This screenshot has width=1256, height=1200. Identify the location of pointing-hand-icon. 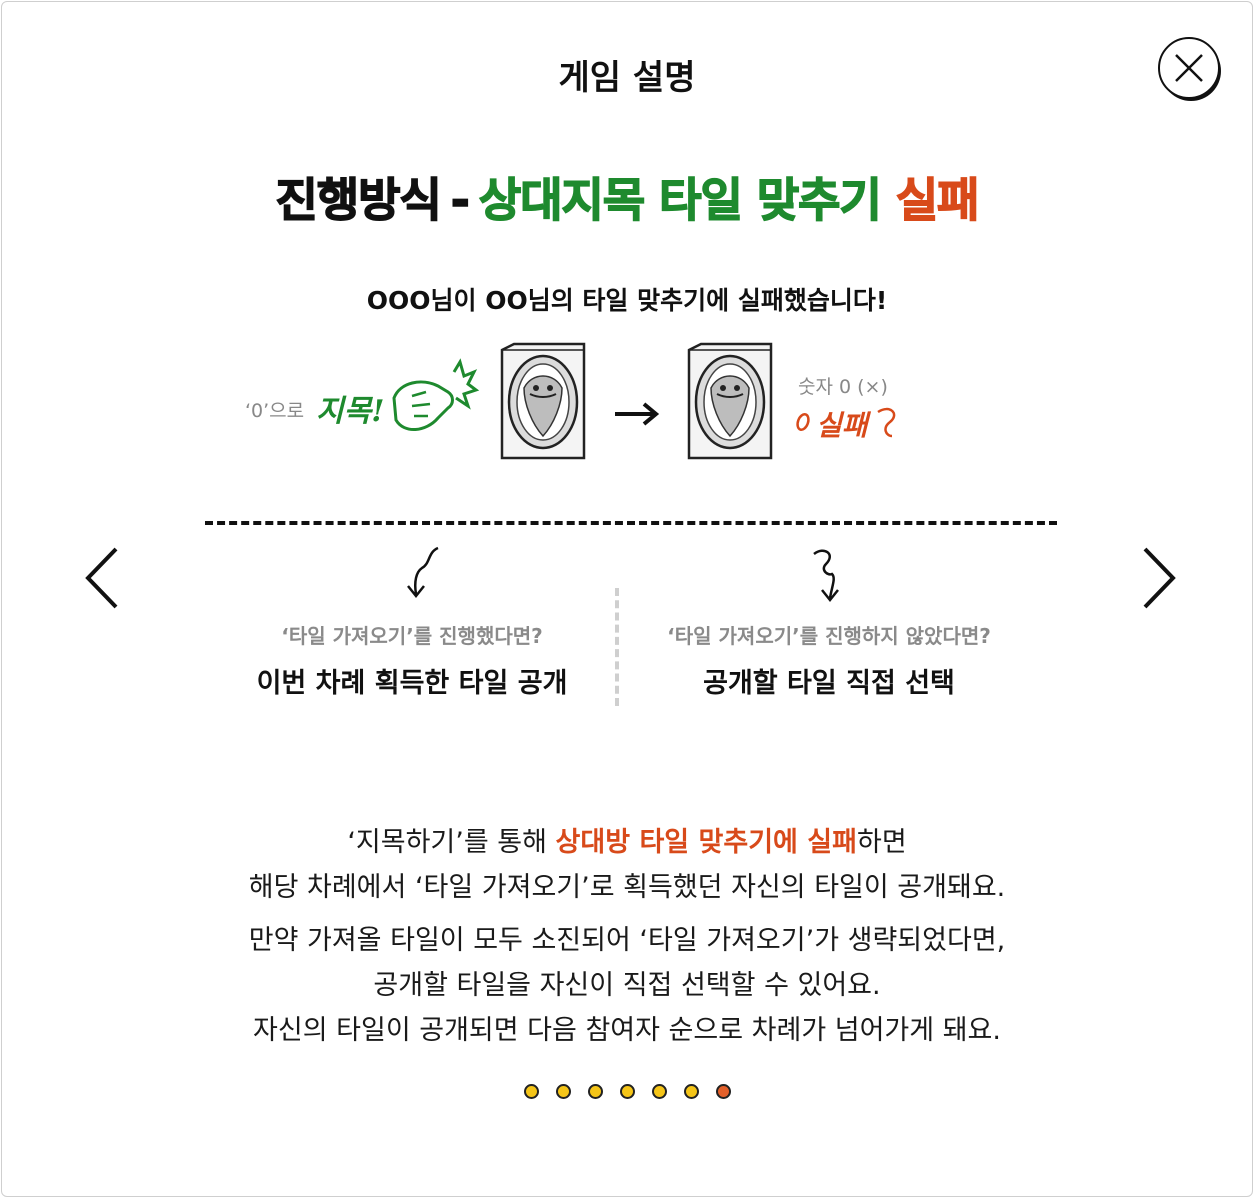
(436, 394).